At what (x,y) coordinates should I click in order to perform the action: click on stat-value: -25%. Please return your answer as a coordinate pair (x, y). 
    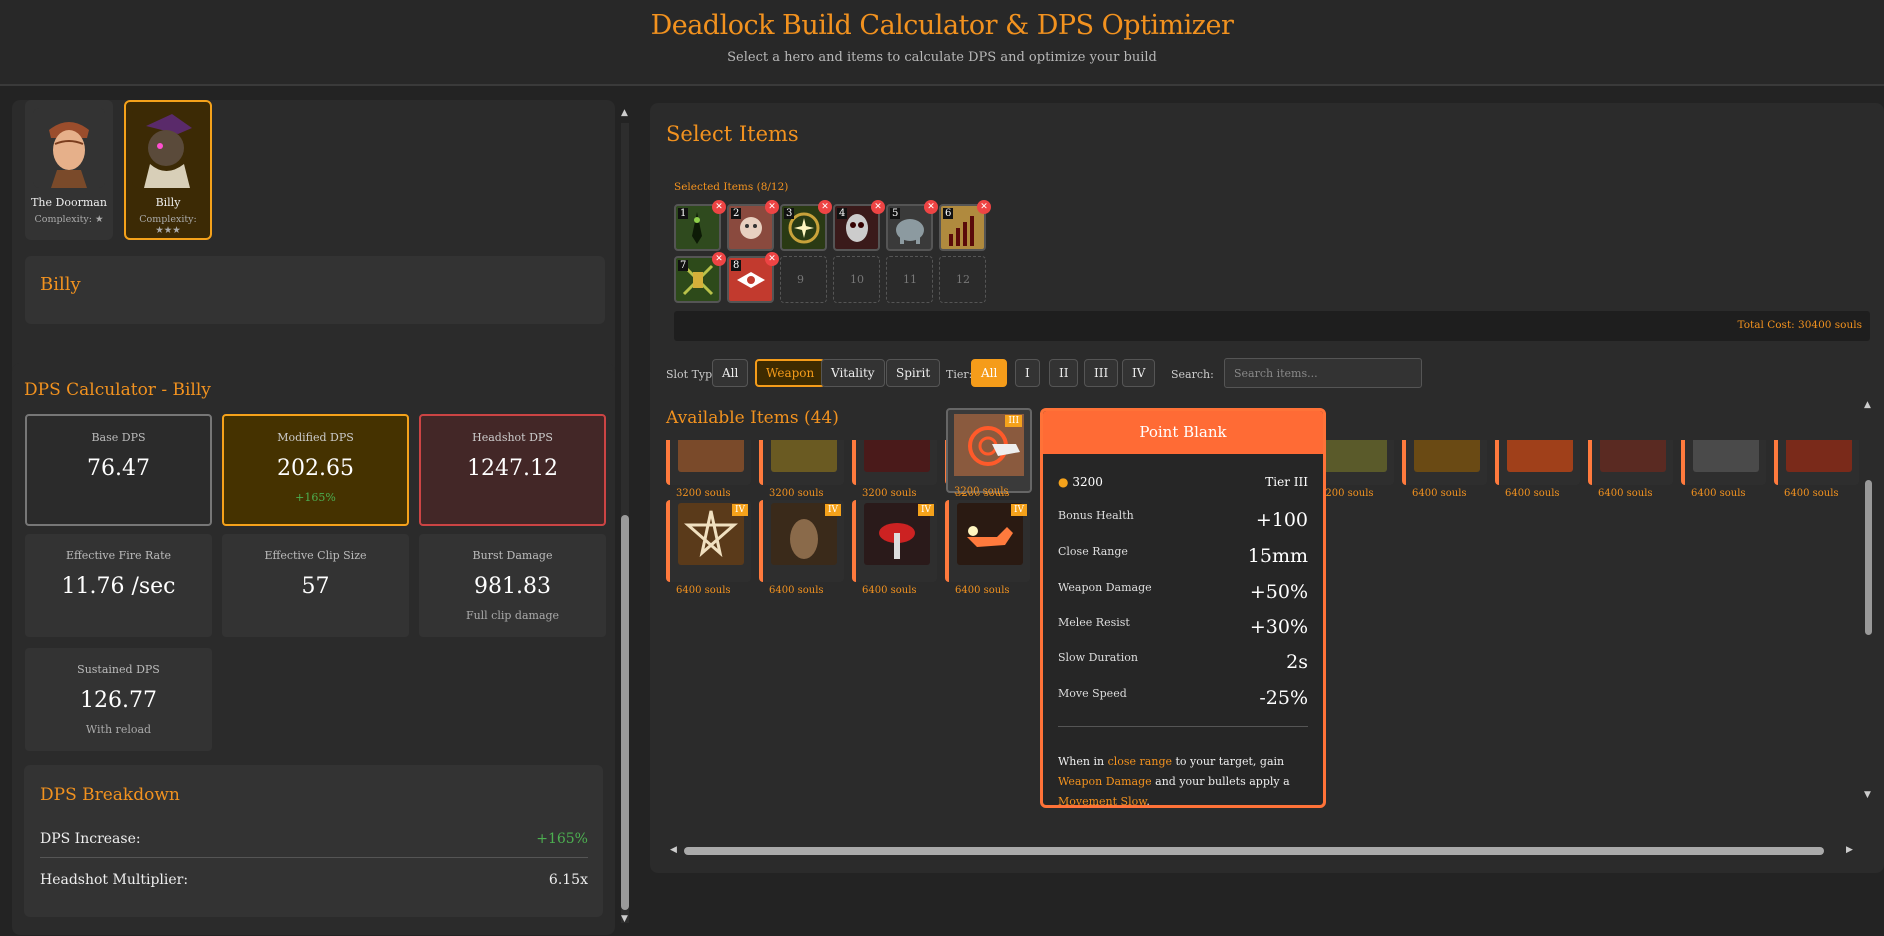
    Looking at the image, I should click on (1283, 698).